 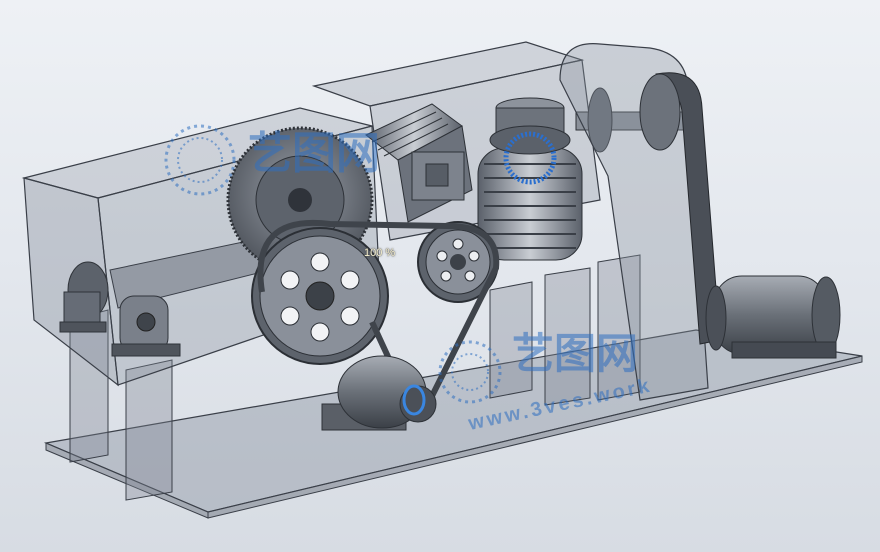 What do you see at coordinates (575, 353) in the screenshot?
I see `watermark-brand-right: 艺图网` at bounding box center [575, 353].